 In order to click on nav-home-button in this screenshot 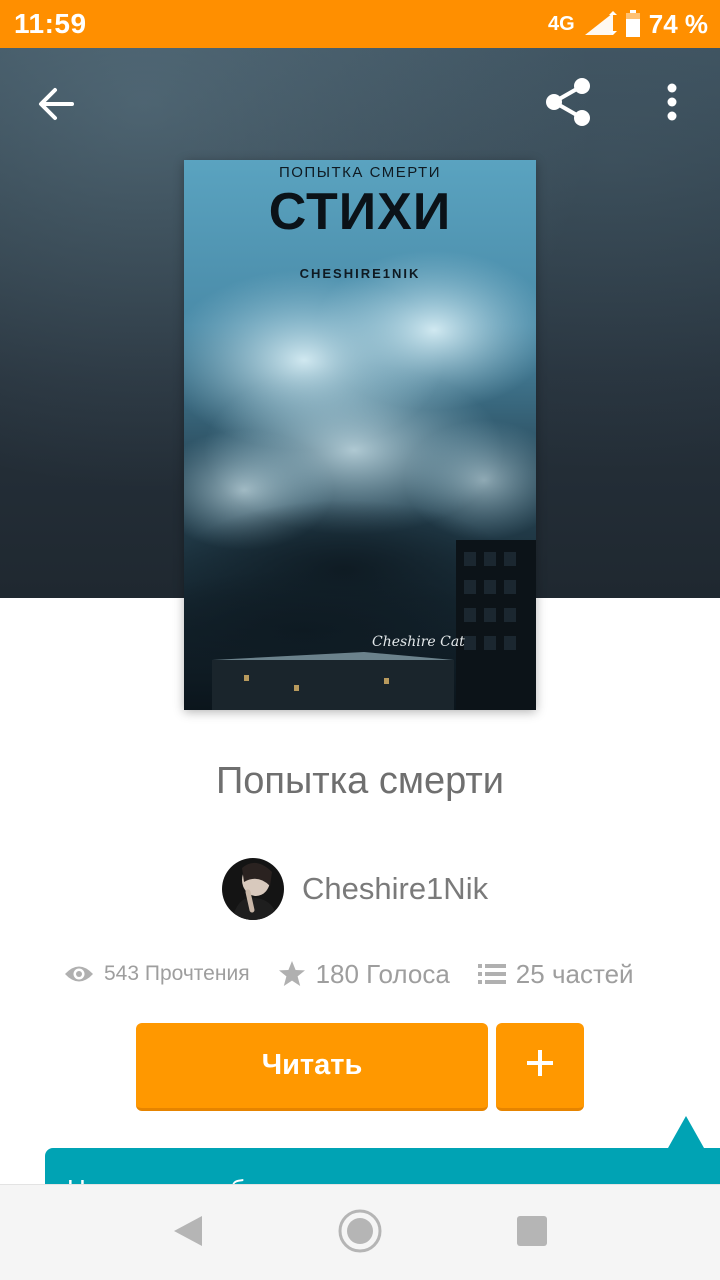, I will do `click(360, 1233)`.